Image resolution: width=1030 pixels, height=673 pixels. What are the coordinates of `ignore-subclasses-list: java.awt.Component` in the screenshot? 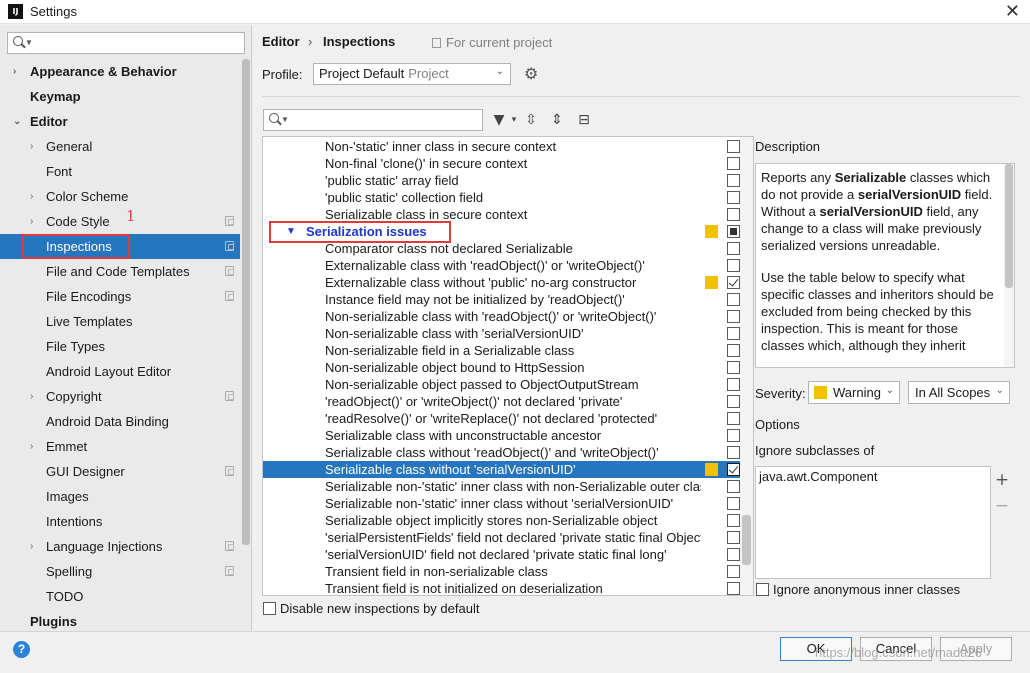 It's located at (873, 522).